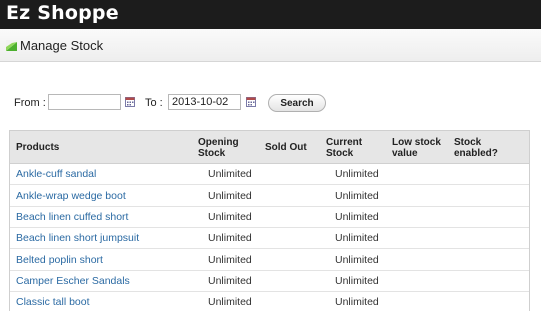  I want to click on col-enabled-line1: Stock, so click(468, 142).